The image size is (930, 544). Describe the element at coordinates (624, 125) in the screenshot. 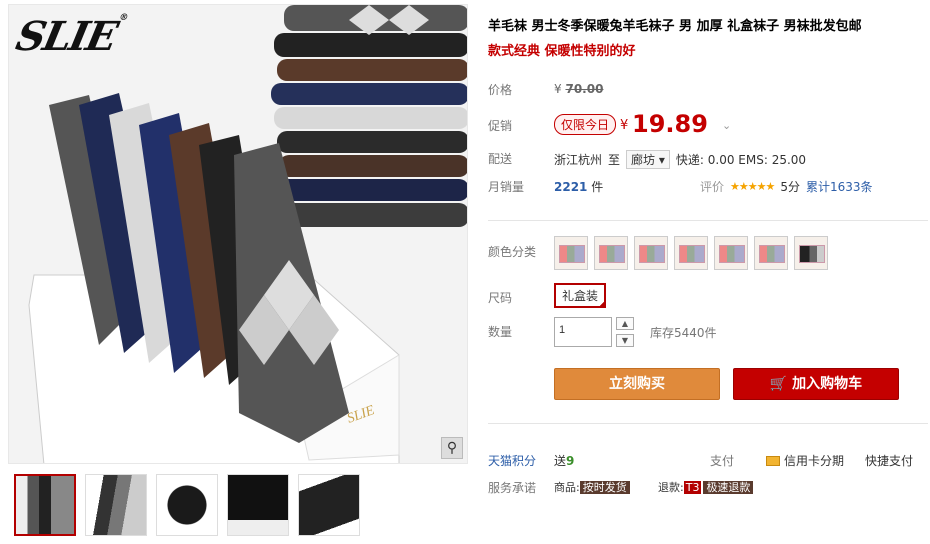

I see `promo-currency: ¥` at that location.